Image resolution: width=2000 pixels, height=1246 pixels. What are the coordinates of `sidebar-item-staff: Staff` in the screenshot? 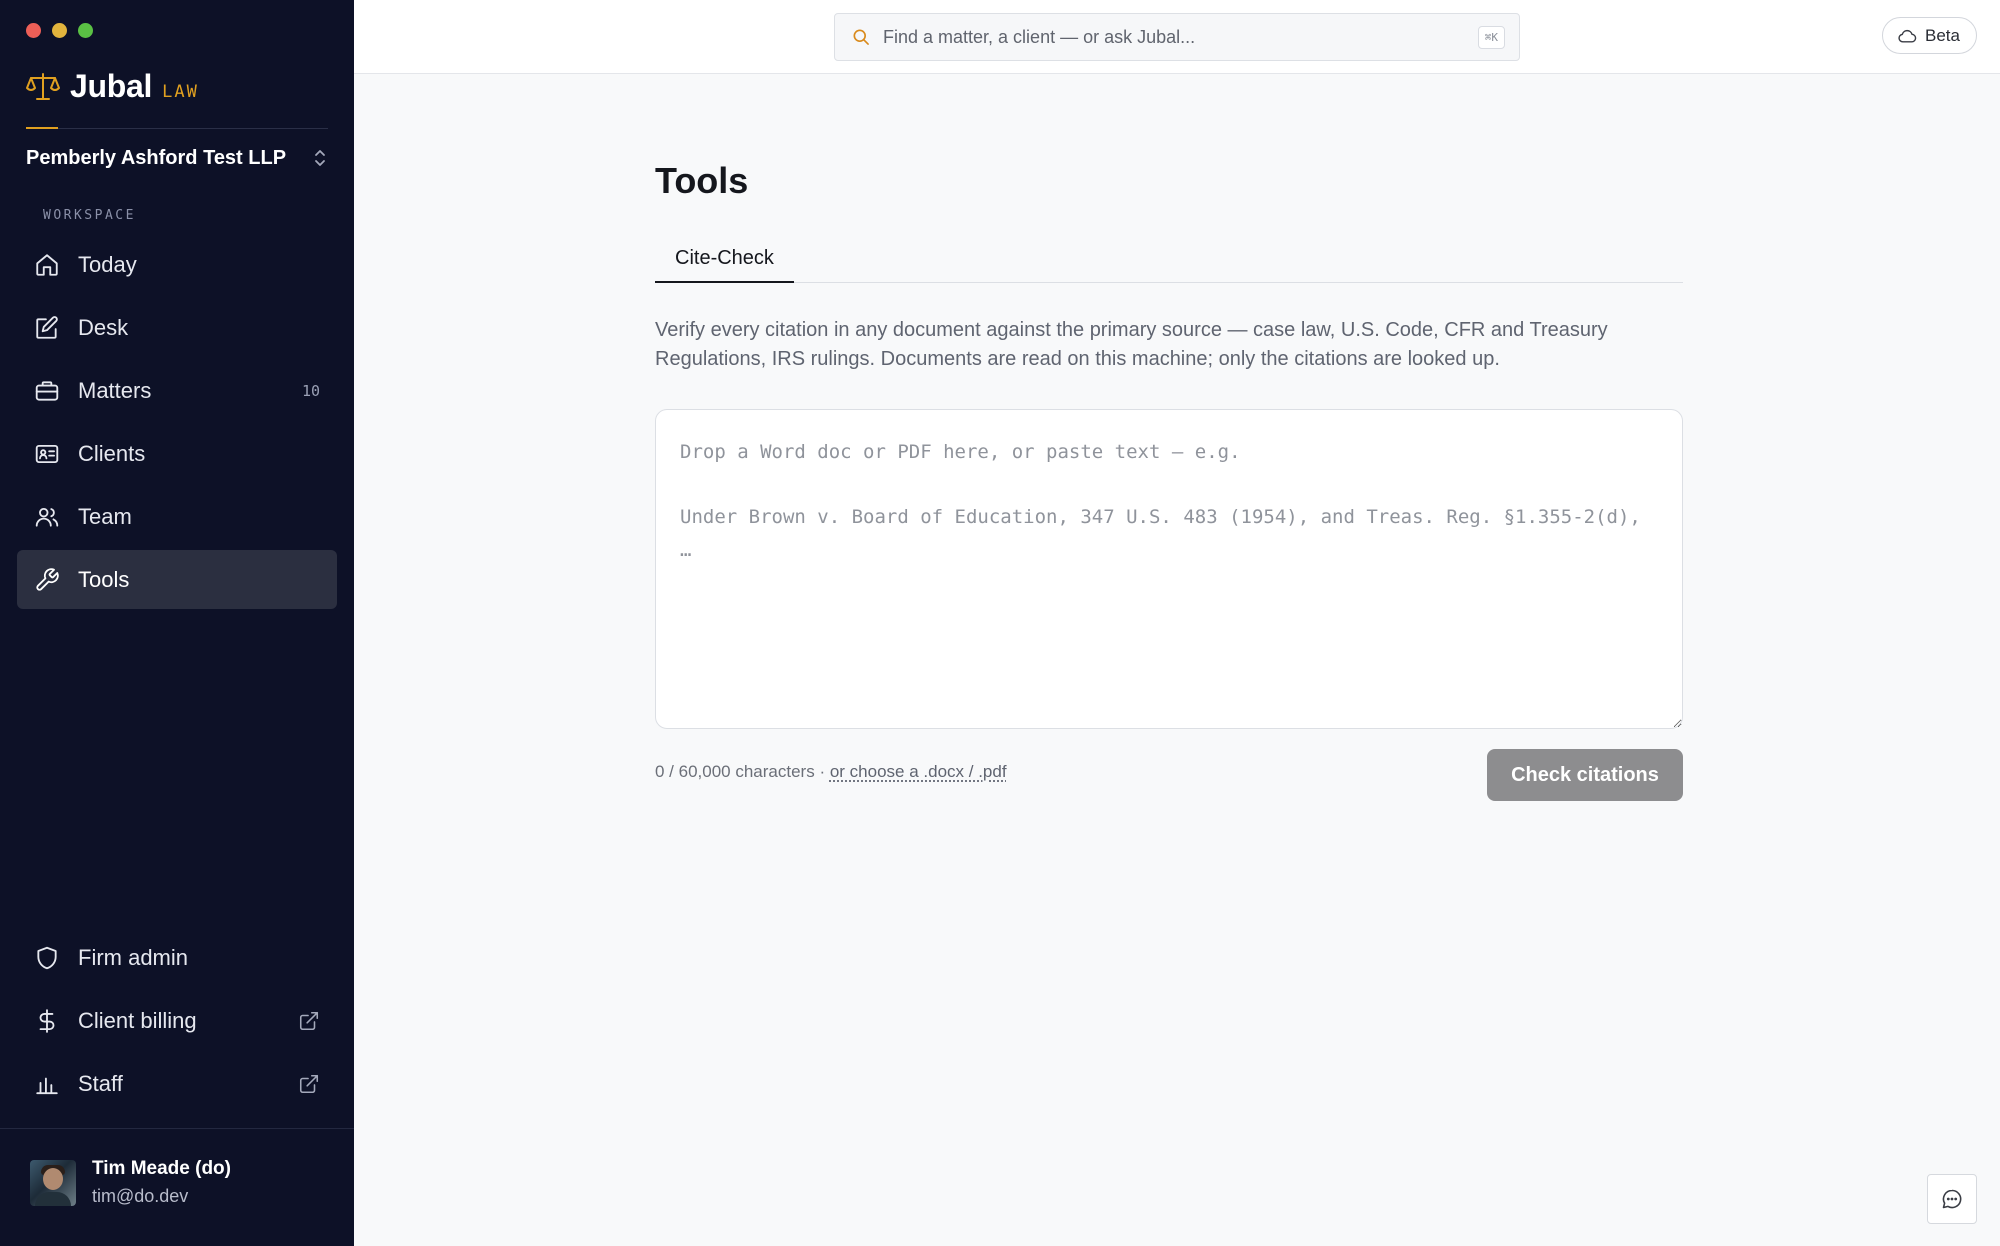 It's located at (177, 1083).